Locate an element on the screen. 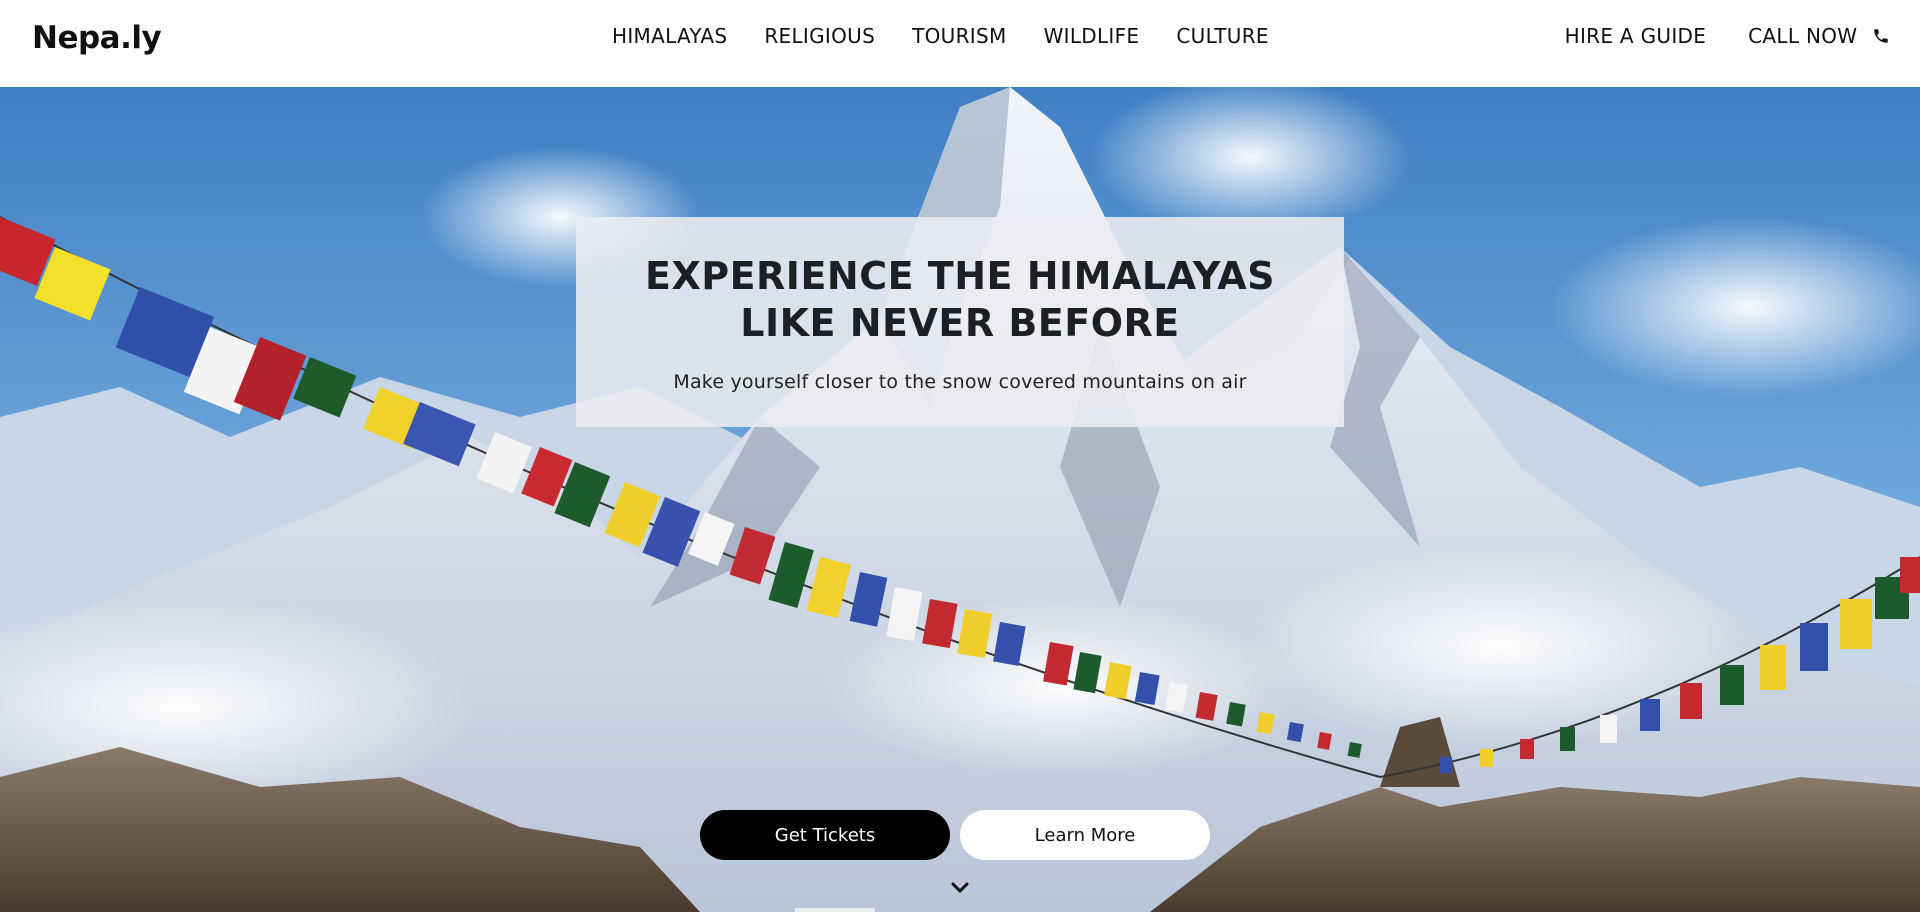  hire-guide-link: HIRE A GUIDE is located at coordinates (1636, 36).